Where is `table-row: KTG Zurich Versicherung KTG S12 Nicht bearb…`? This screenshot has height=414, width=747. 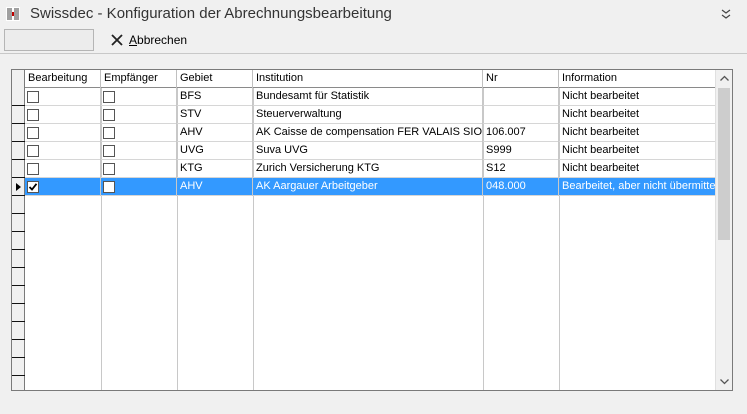 table-row: KTG Zurich Versicherung KTG S12 Nicht bearb… is located at coordinates (370, 169).